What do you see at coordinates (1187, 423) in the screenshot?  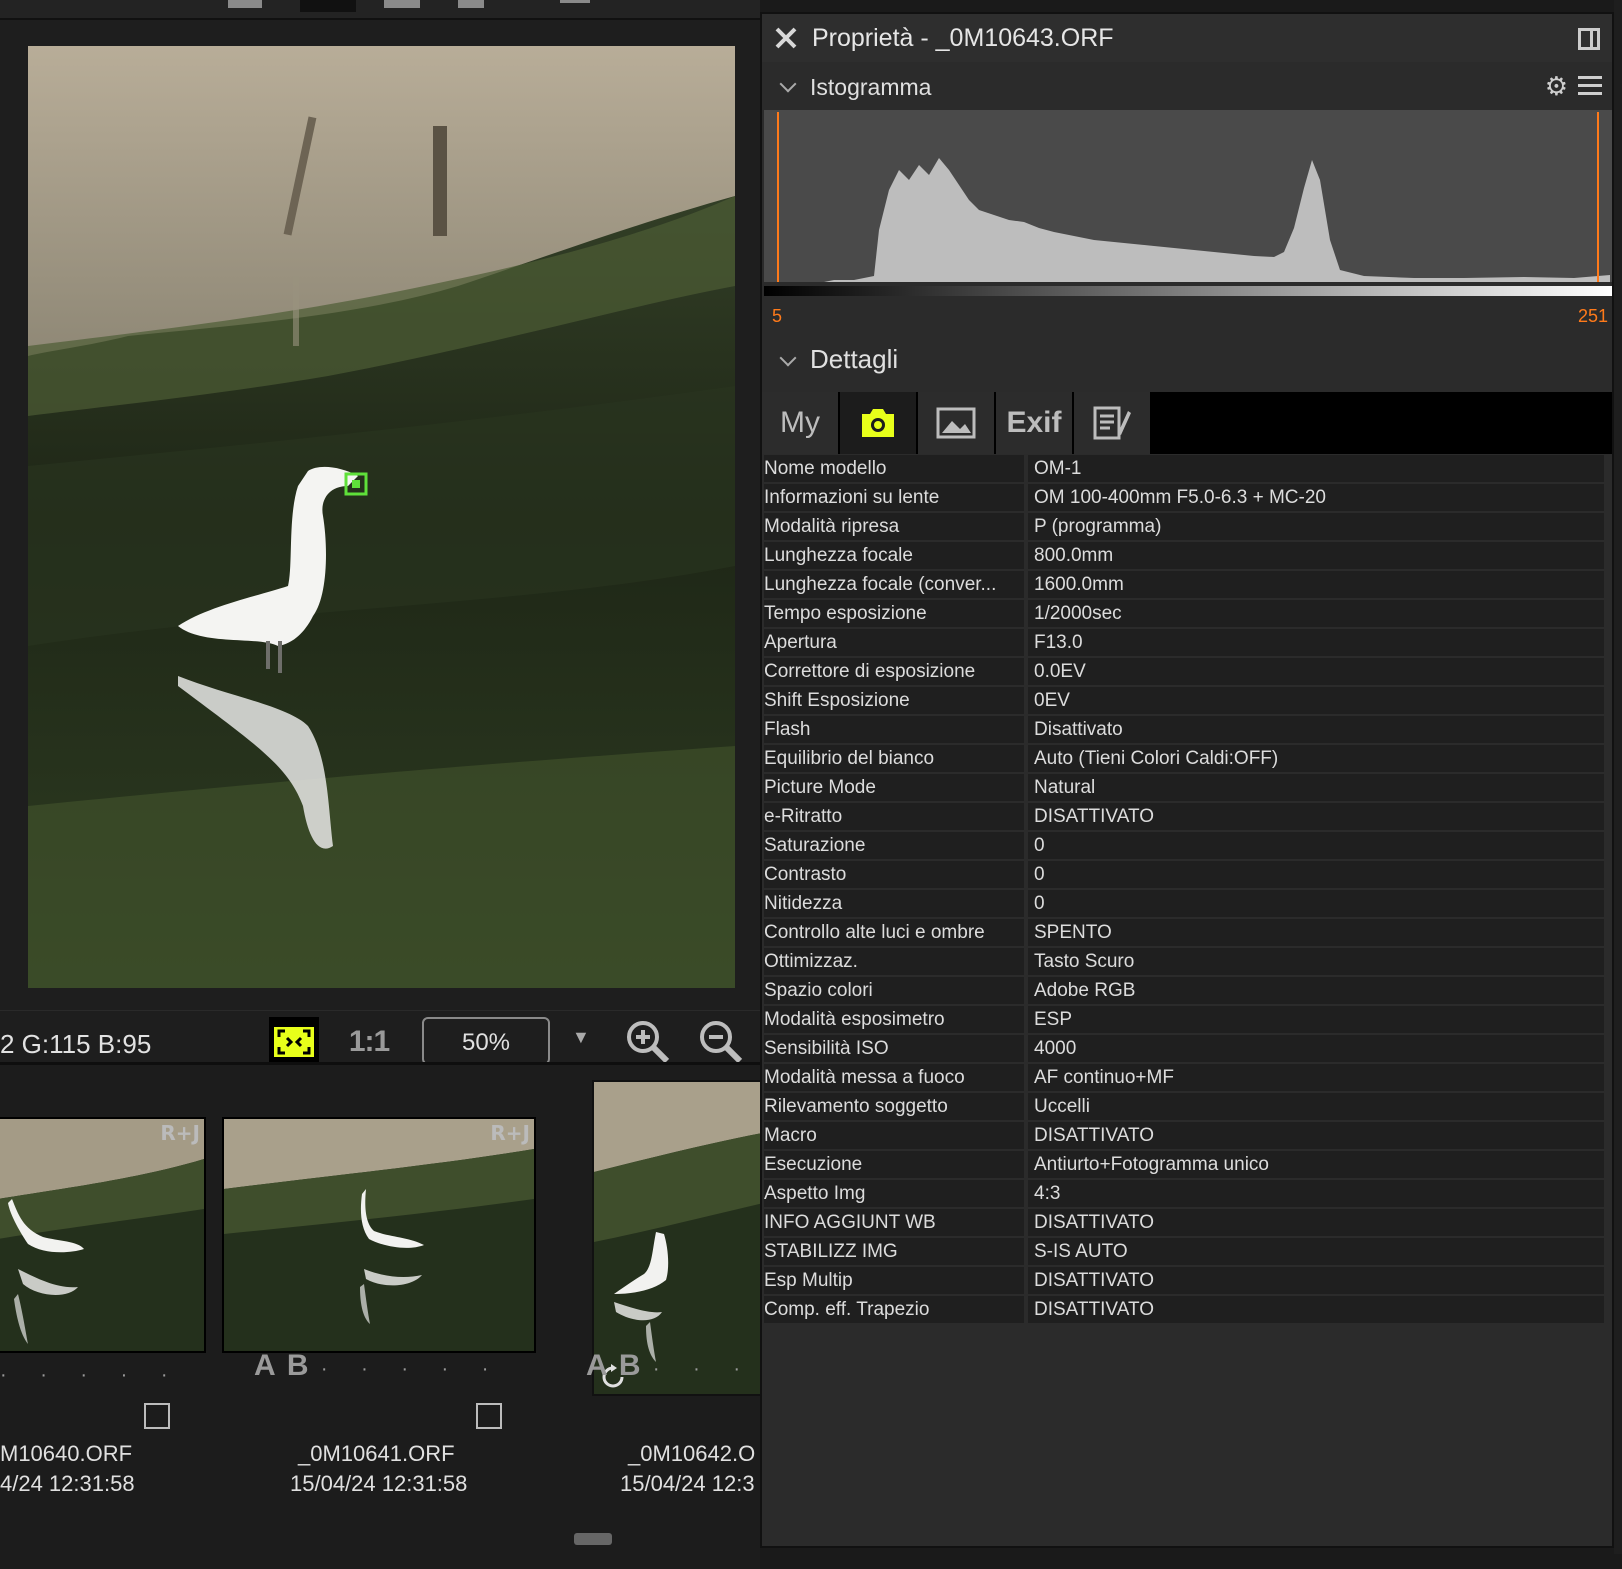 I see `details-tabs: My Exif` at bounding box center [1187, 423].